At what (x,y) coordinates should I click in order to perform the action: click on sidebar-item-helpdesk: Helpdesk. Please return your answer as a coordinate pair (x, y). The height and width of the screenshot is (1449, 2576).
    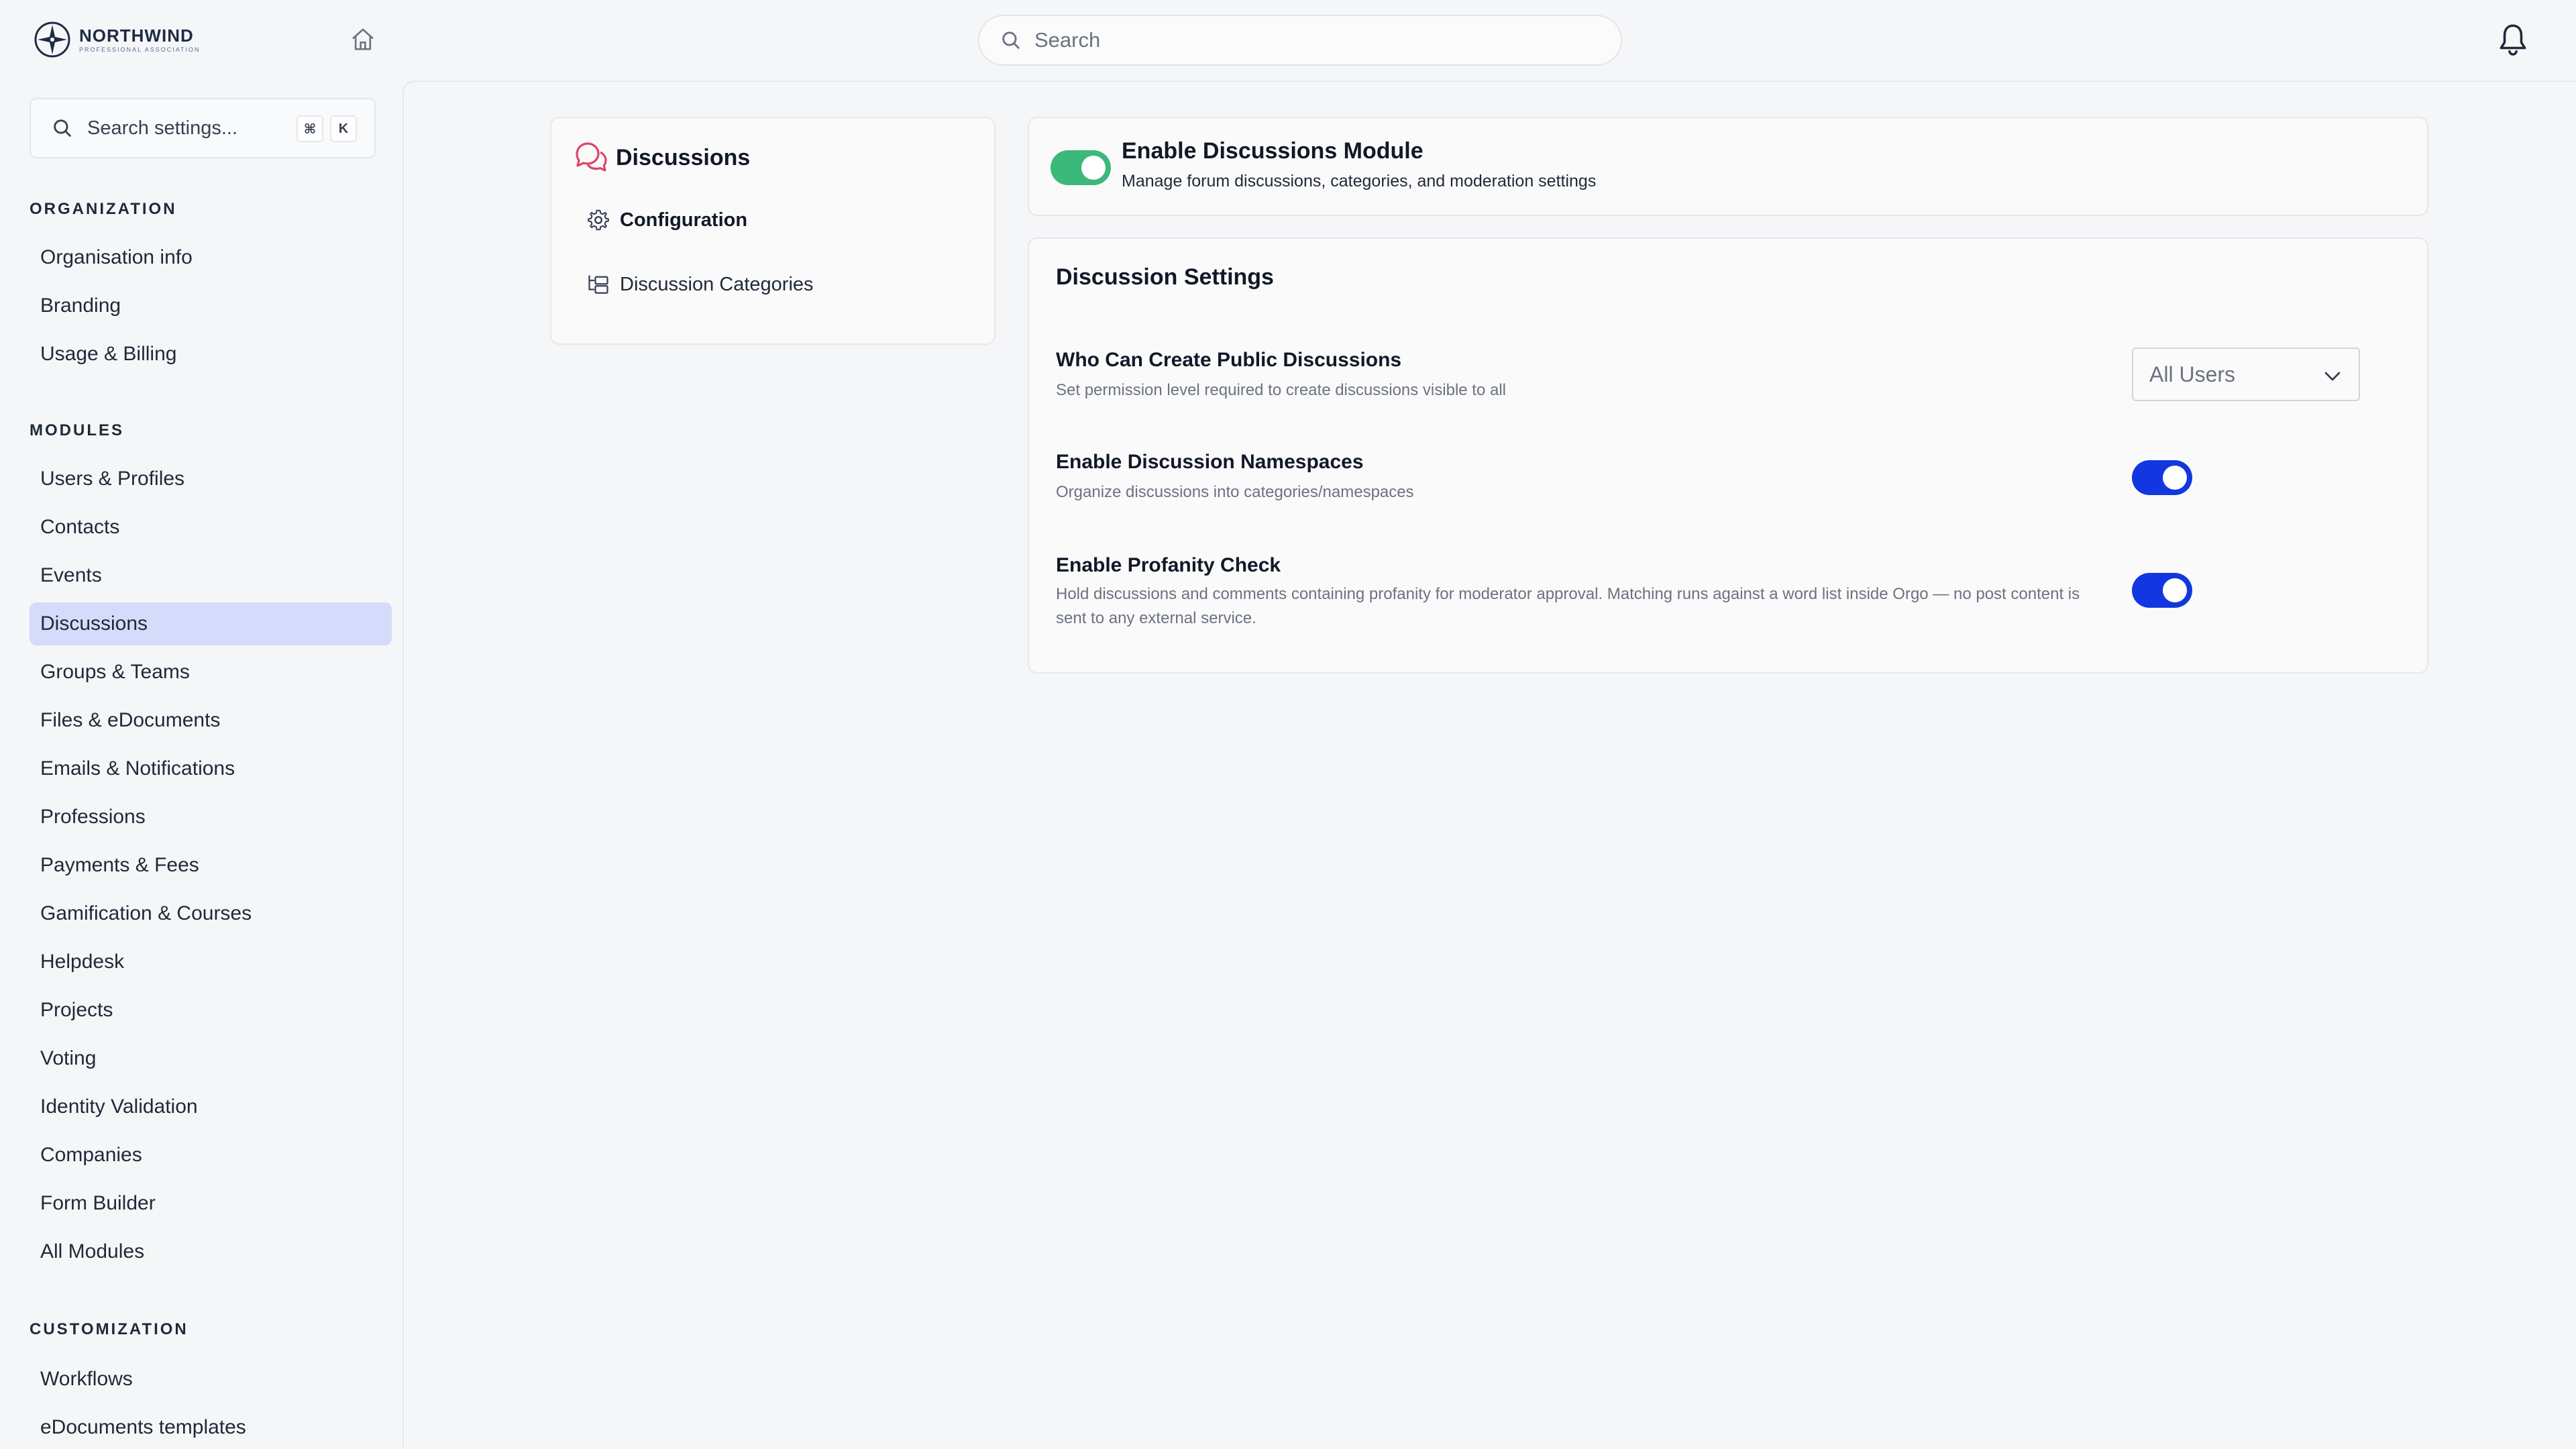
    Looking at the image, I should click on (211, 962).